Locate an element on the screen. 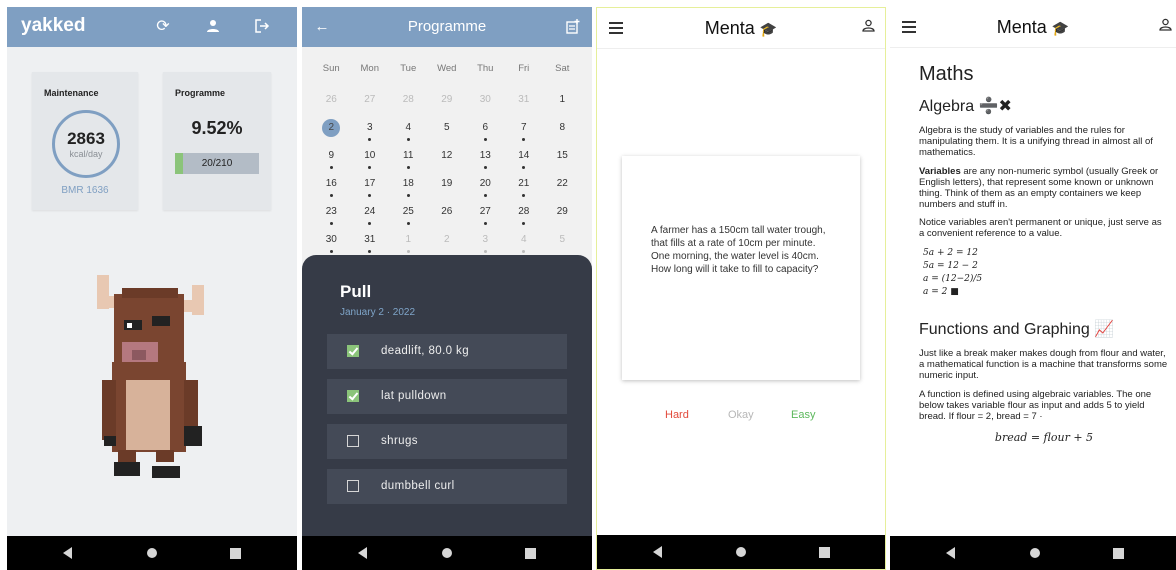 Image resolution: width=1176 pixels, height=570 pixels. calendar-day: 16 is located at coordinates (331, 189).